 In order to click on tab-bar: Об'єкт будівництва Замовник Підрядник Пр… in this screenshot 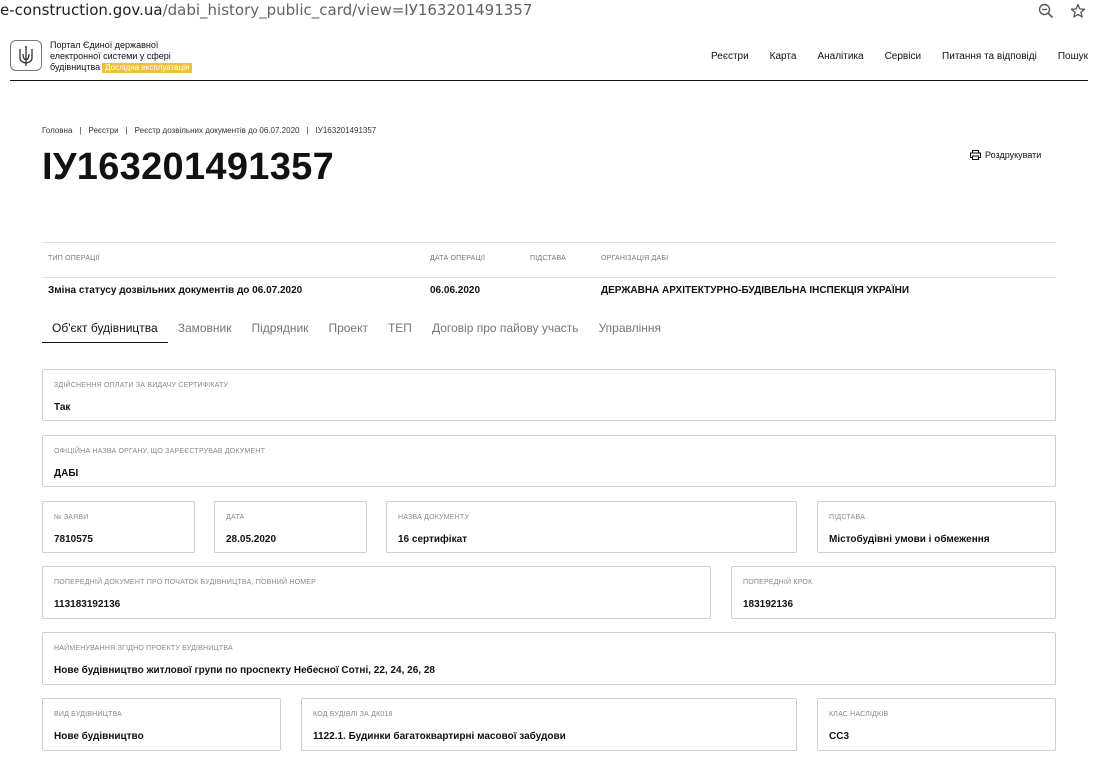, I will do `click(382, 330)`.